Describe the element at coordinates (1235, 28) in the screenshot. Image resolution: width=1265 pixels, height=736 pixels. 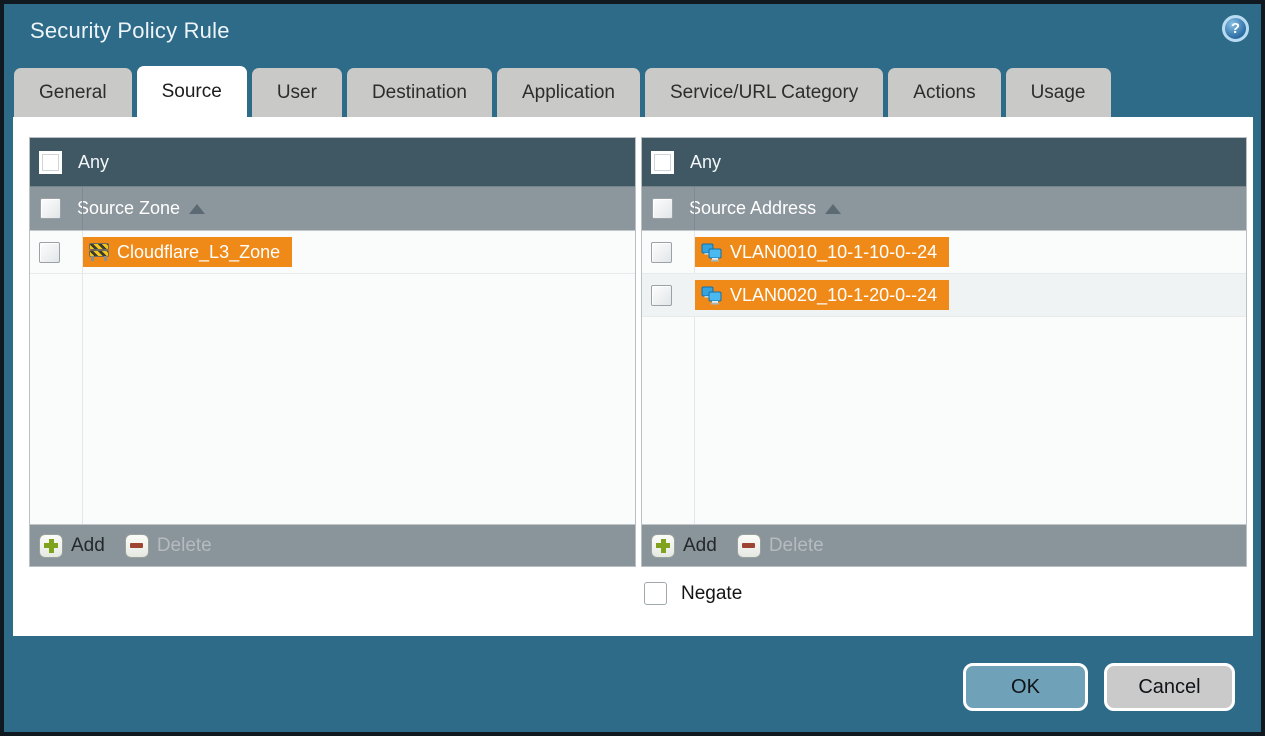
I see `help-icon: ?` at that location.